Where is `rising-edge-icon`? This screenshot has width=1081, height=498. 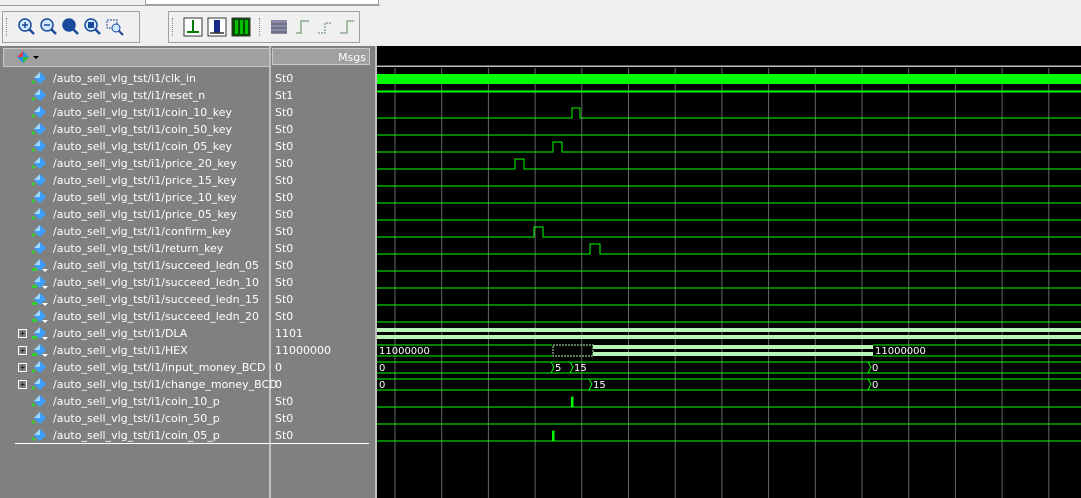 rising-edge-icon is located at coordinates (303, 27).